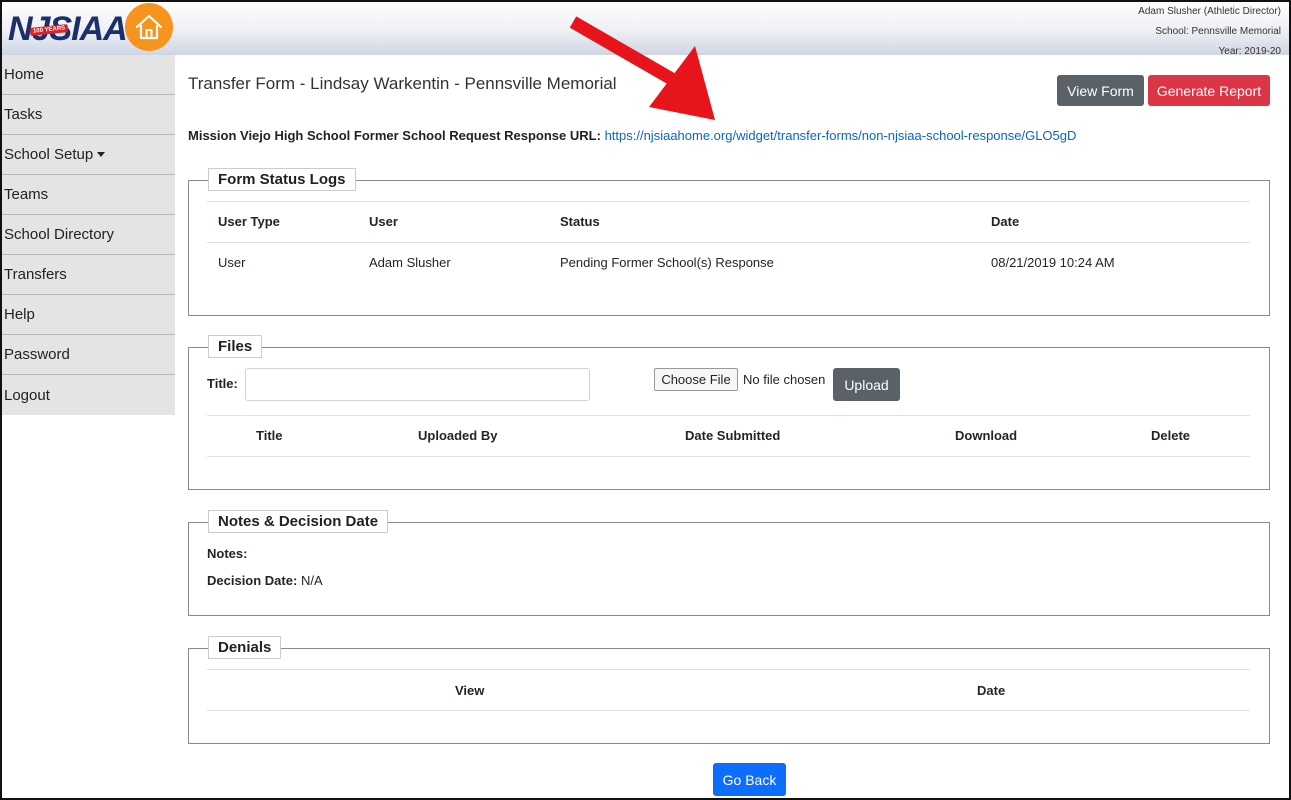 The height and width of the screenshot is (800, 1291). Describe the element at coordinates (88, 315) in the screenshot. I see `sidebar-item-help: Help` at that location.